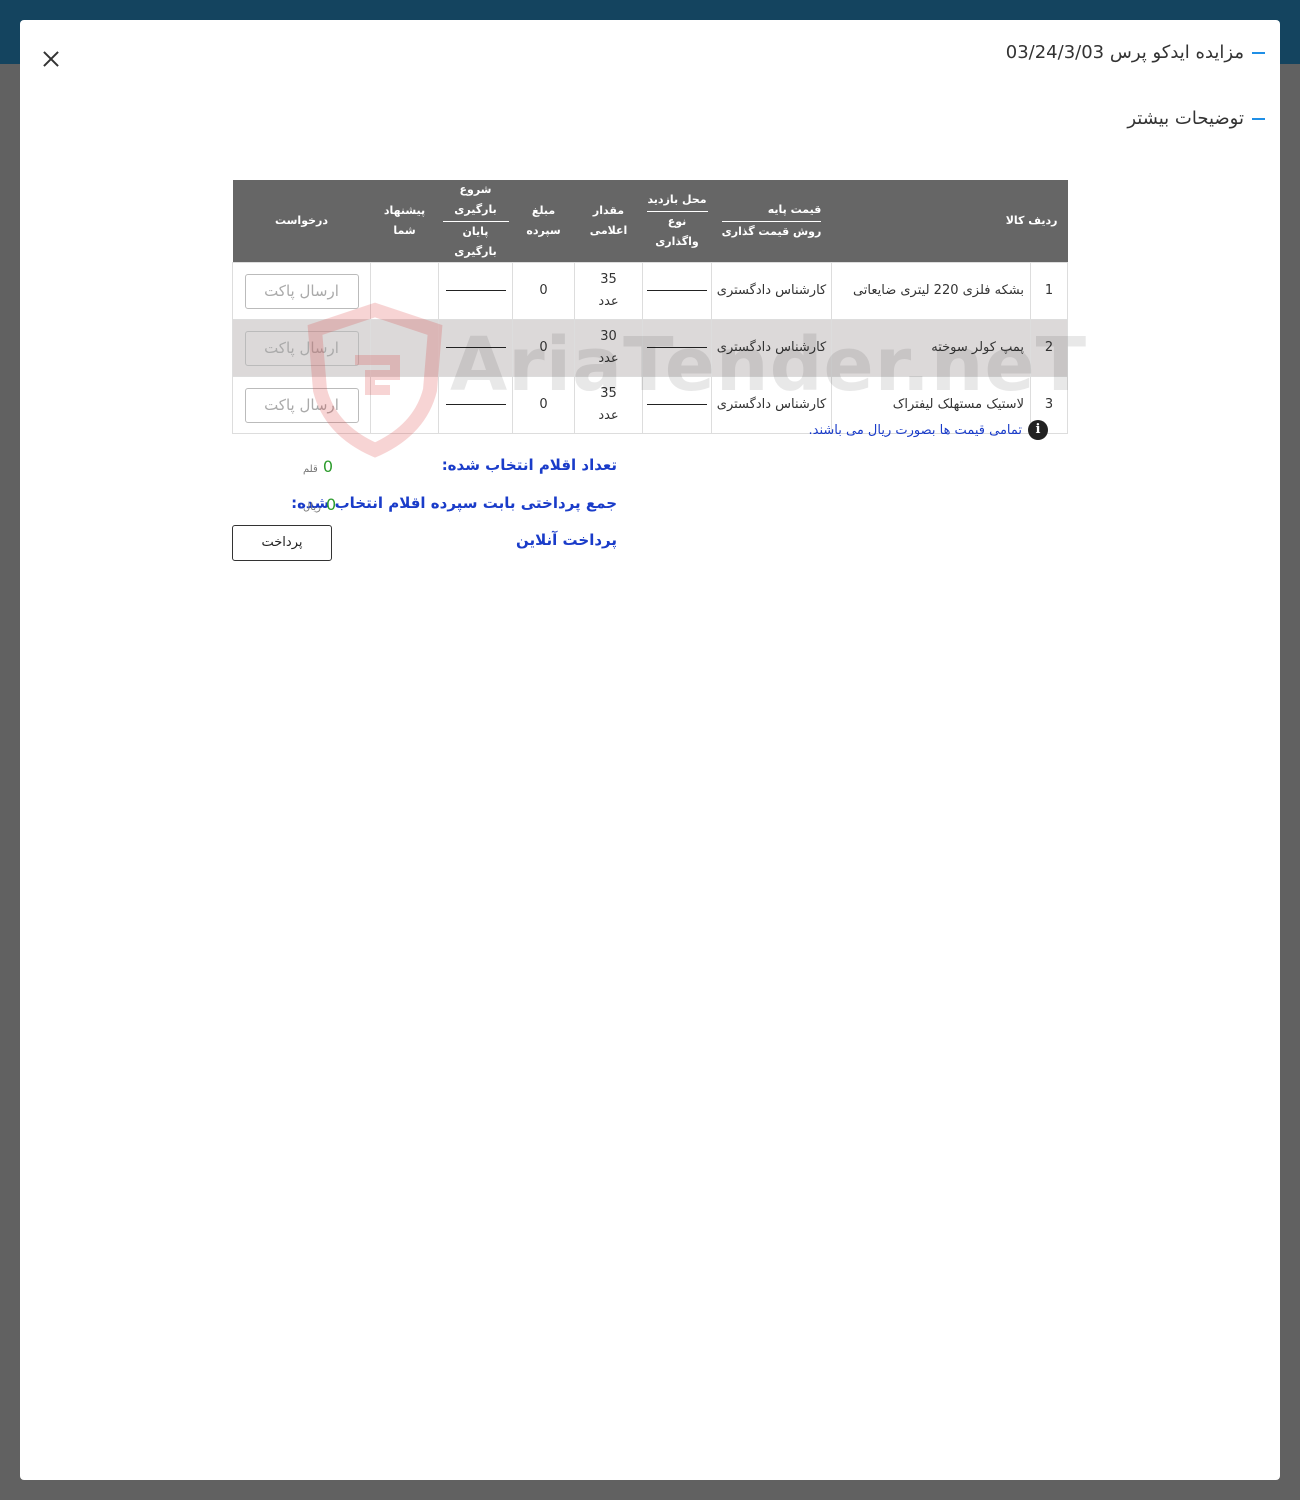 This screenshot has height=1500, width=1300. What do you see at coordinates (318, 466) in the screenshot?
I see `selected-count-value: 0 قلم` at bounding box center [318, 466].